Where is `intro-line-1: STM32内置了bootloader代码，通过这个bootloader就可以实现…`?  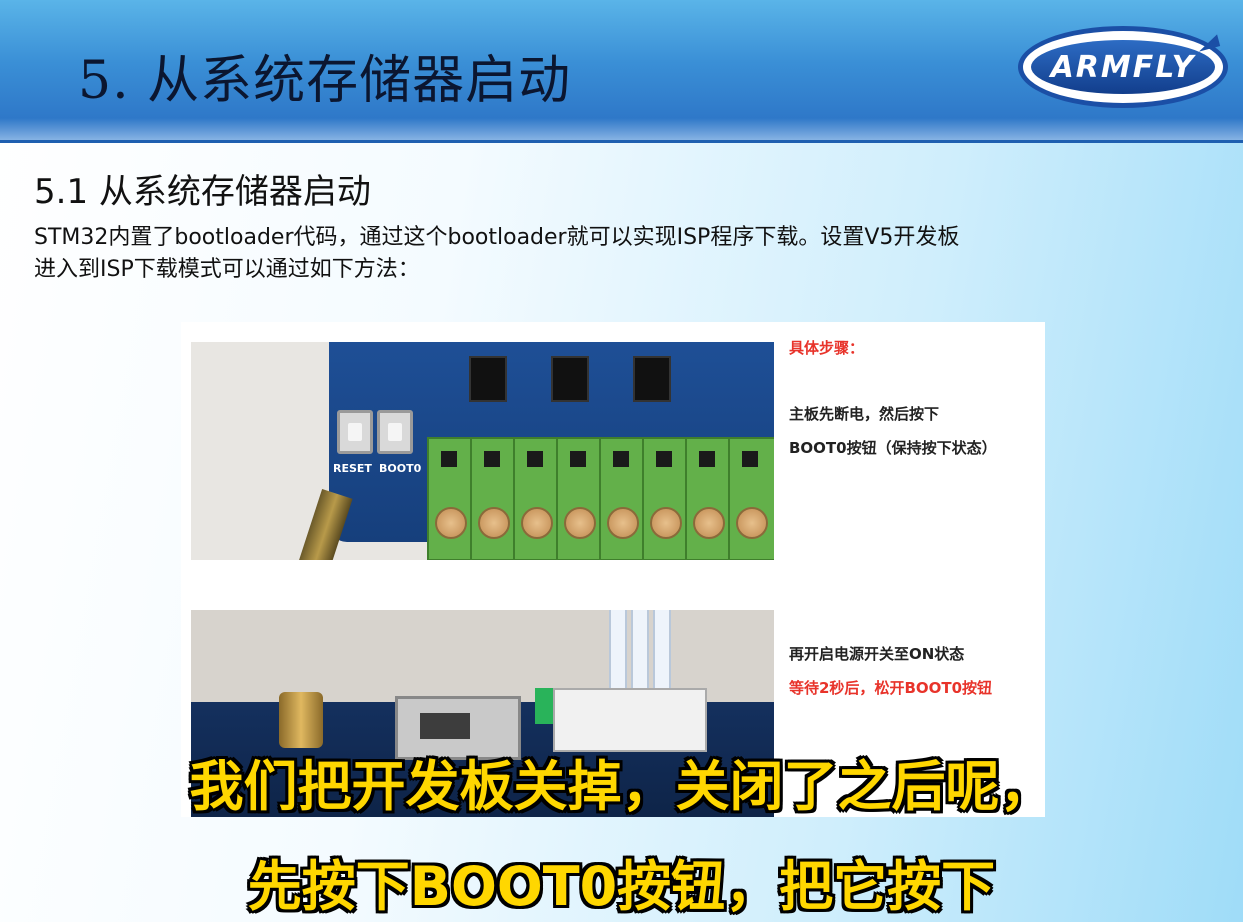
intro-line-1: STM32内置了bootloader代码，通过这个bootloader就可以实现… is located at coordinates (497, 237).